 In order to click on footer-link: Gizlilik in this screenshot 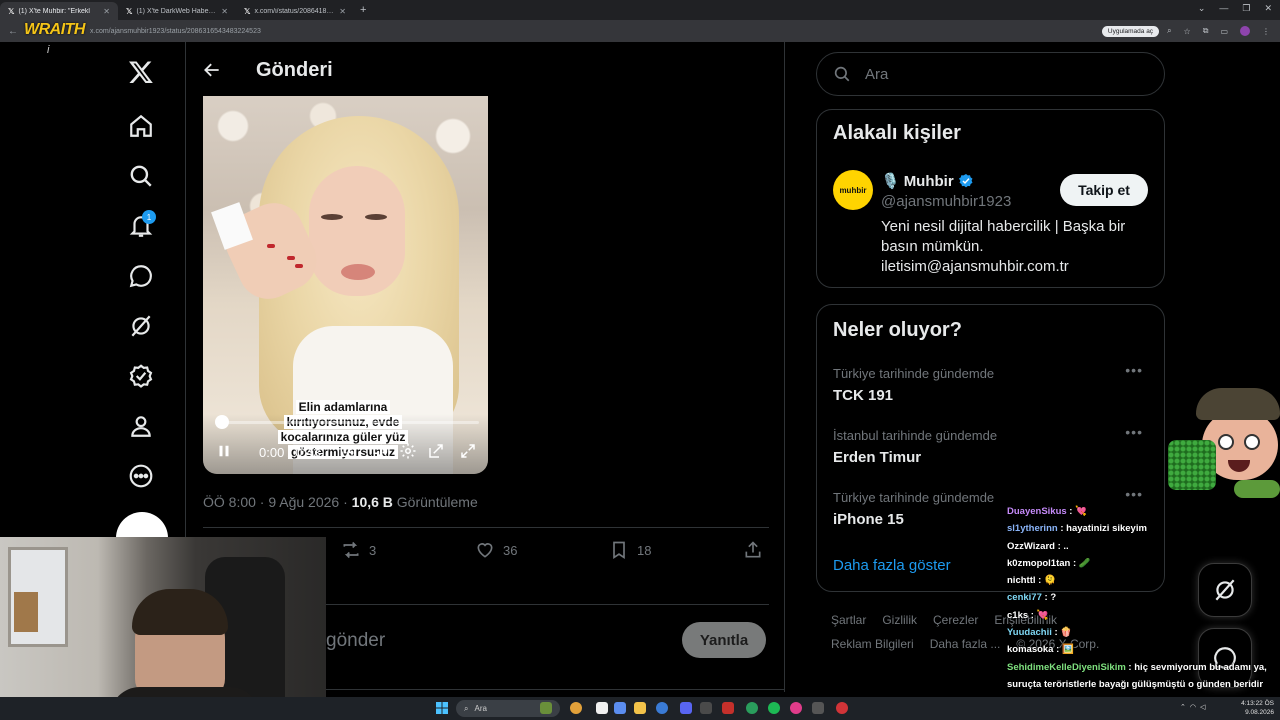, I will do `click(899, 620)`.